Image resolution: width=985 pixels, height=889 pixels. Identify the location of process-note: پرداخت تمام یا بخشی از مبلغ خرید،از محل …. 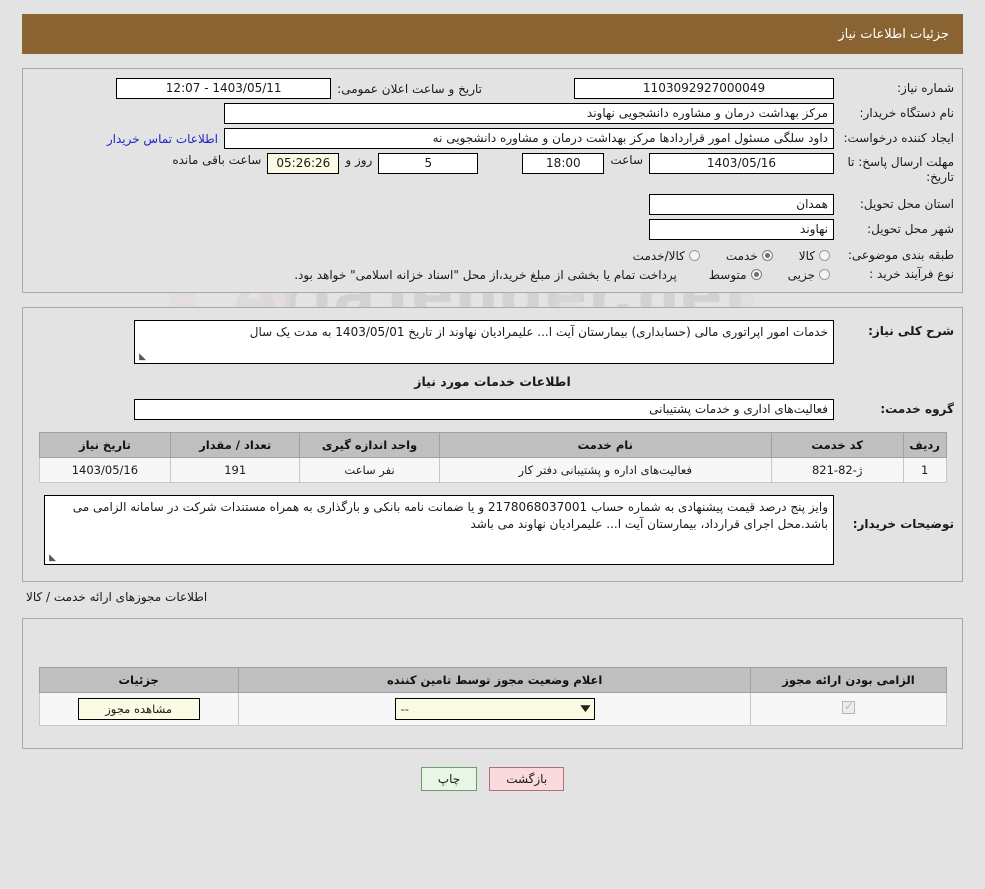
(485, 274).